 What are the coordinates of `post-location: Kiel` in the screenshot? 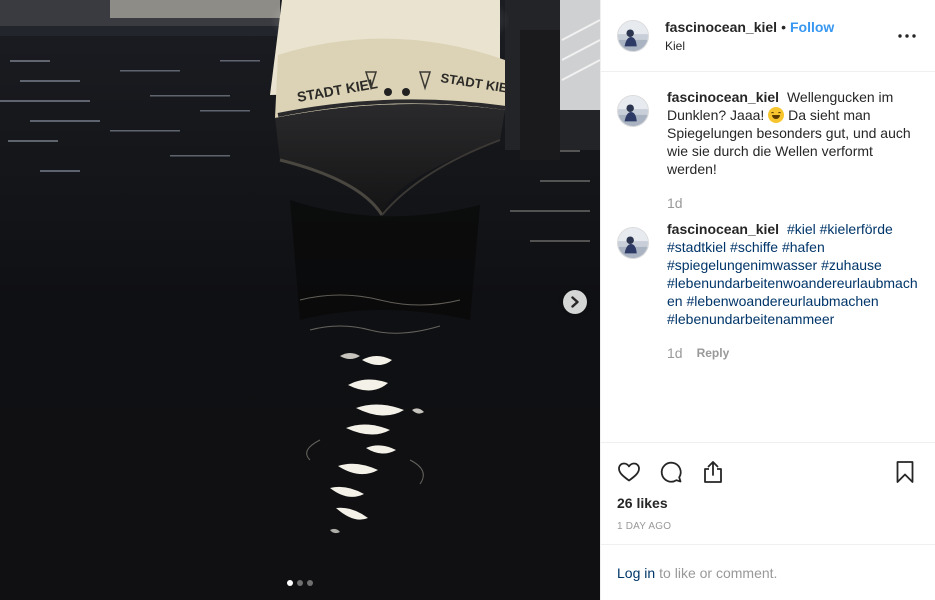 It's located at (749, 46).